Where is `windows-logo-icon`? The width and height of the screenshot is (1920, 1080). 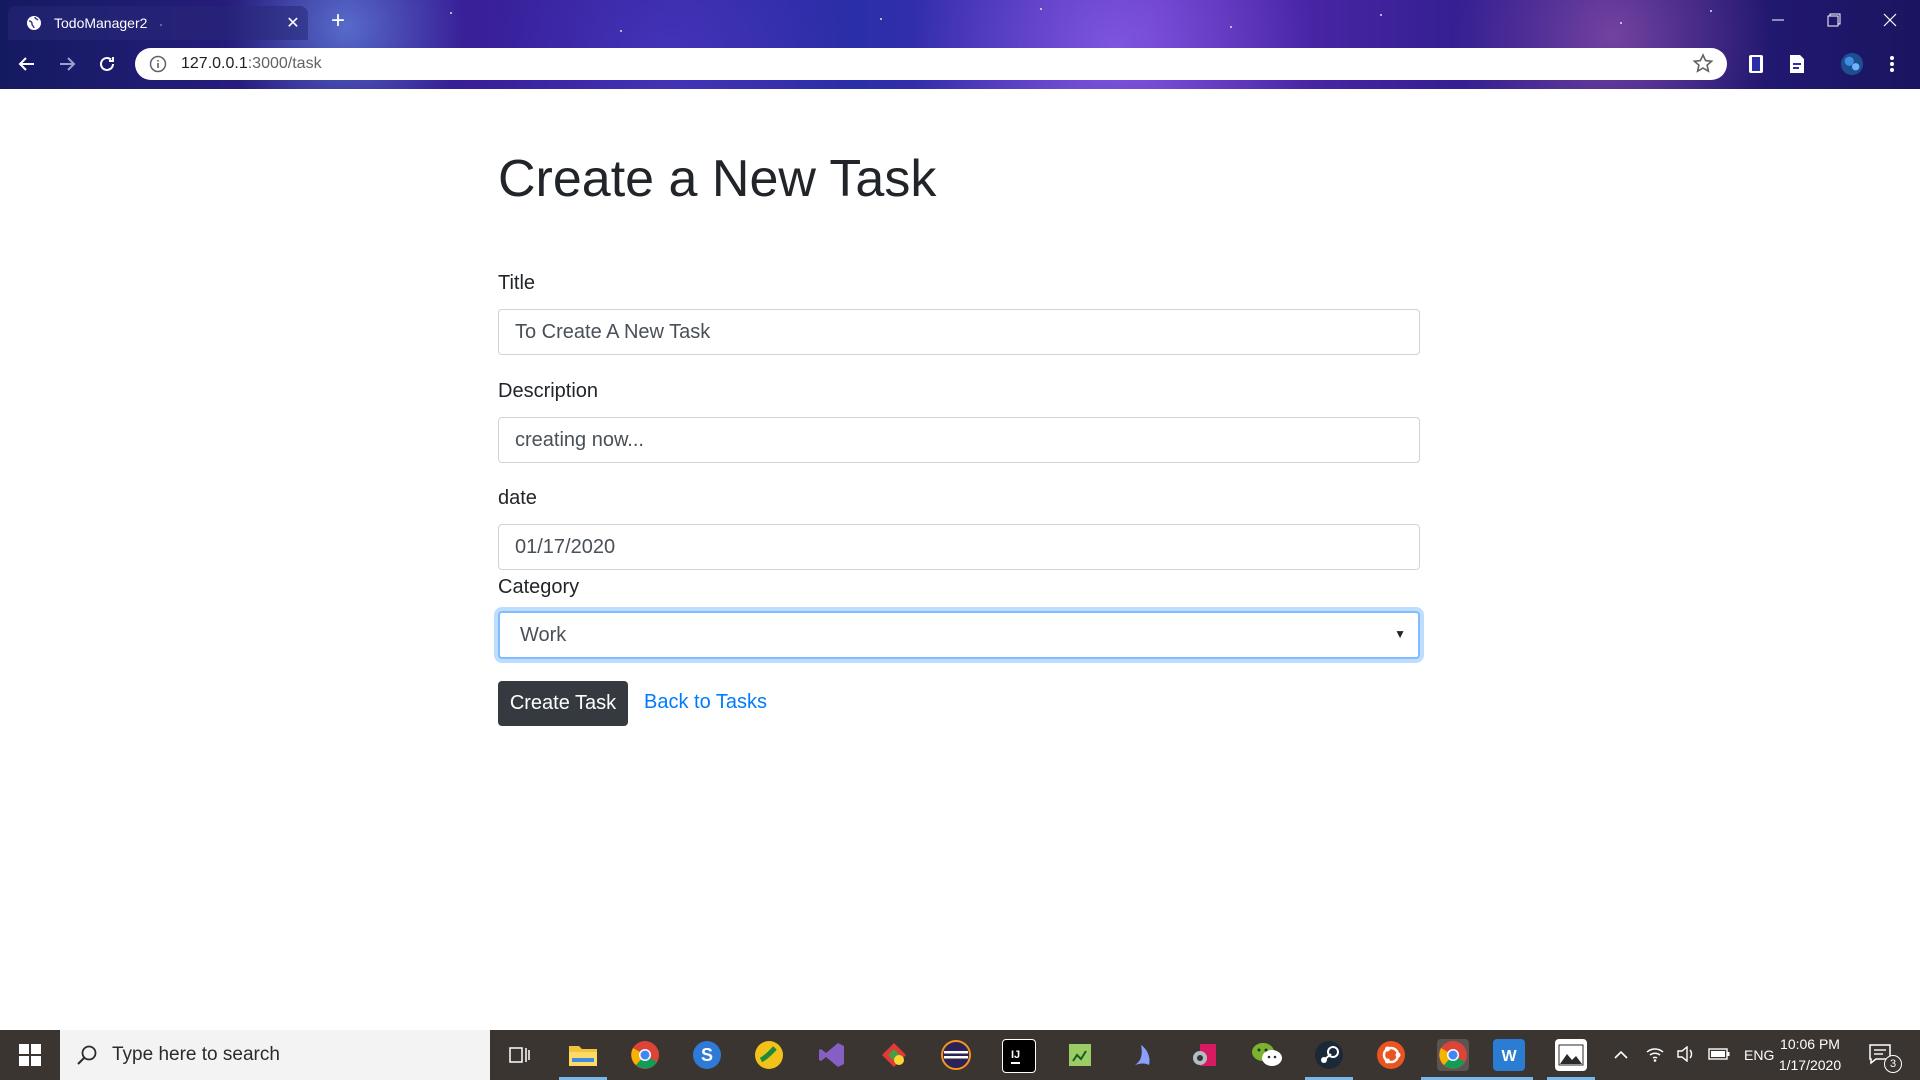
windows-logo-icon is located at coordinates (30, 1055).